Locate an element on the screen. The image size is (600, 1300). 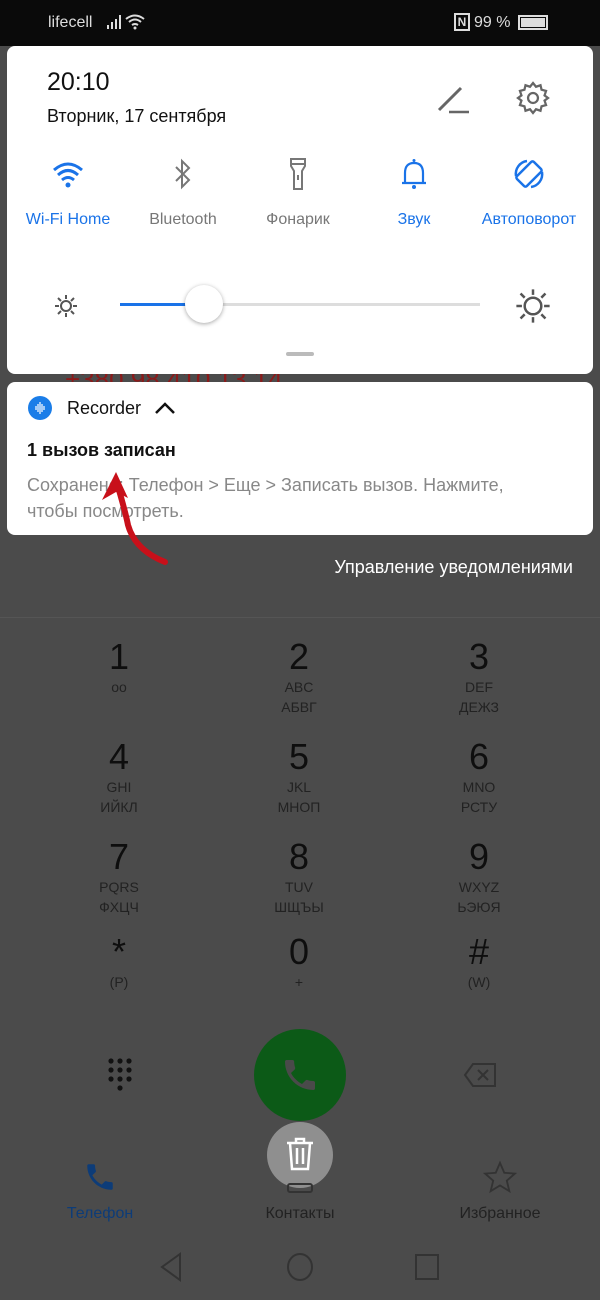
back-icon is located at coordinates (171, 1267).